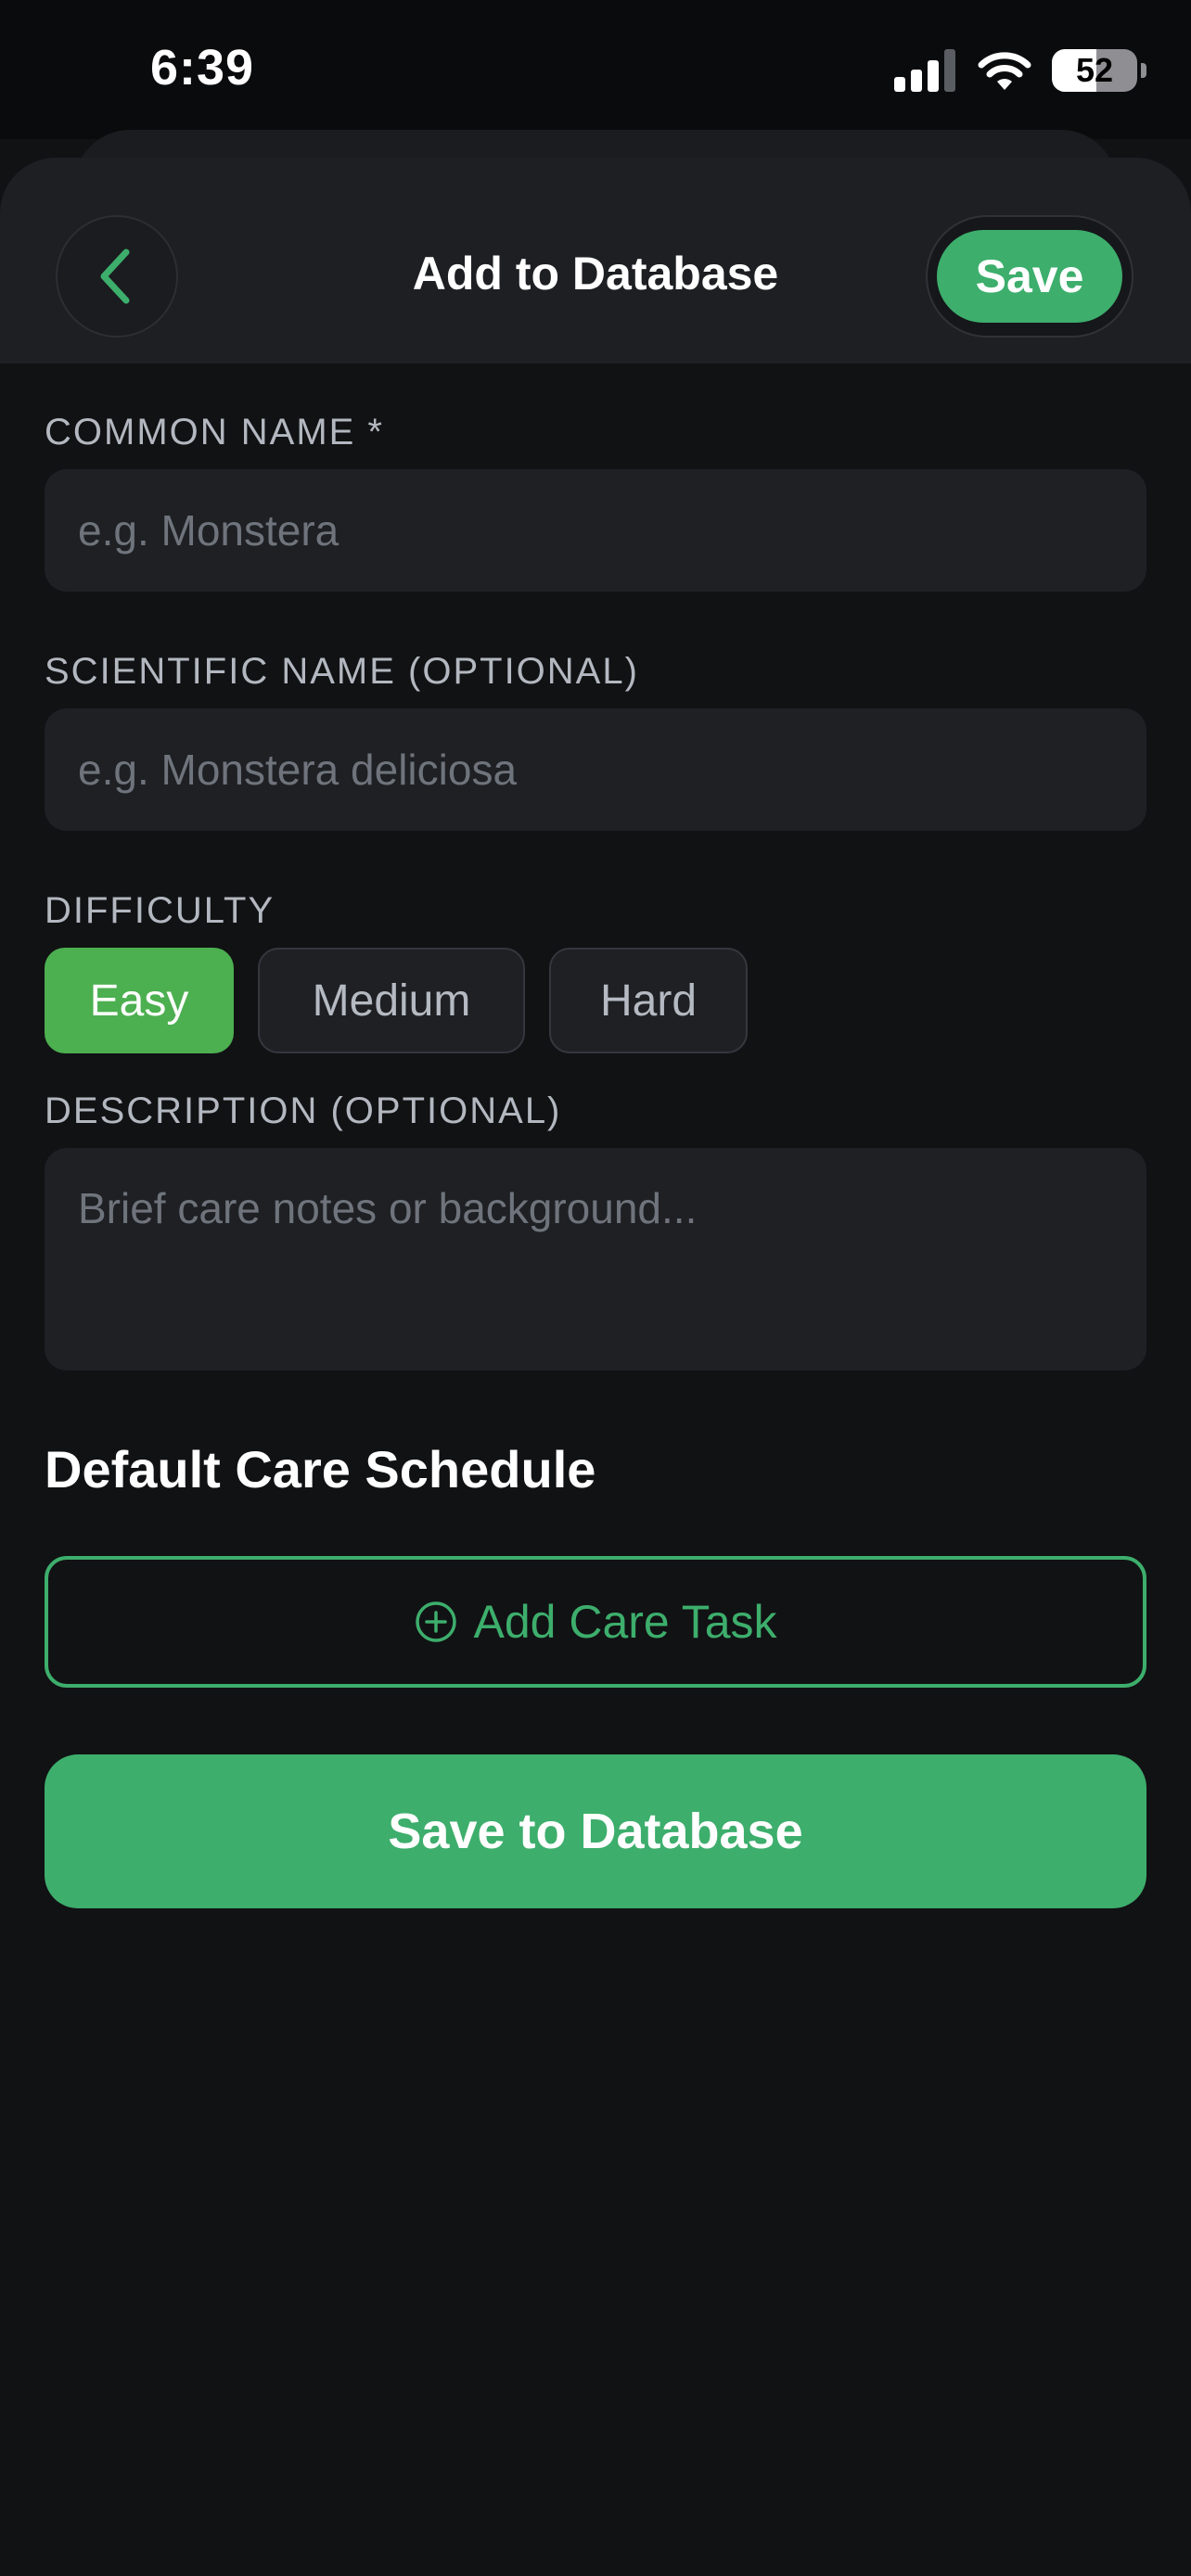 The image size is (1191, 2576). I want to click on status-time: 6:39, so click(202, 68).